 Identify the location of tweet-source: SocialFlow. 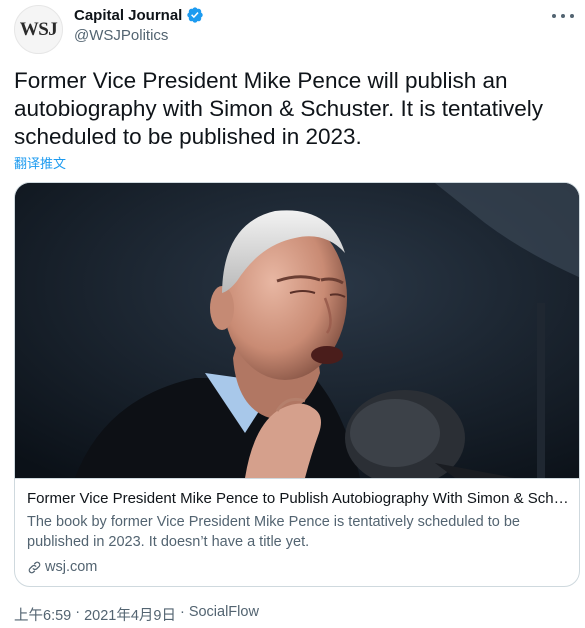
(223, 612).